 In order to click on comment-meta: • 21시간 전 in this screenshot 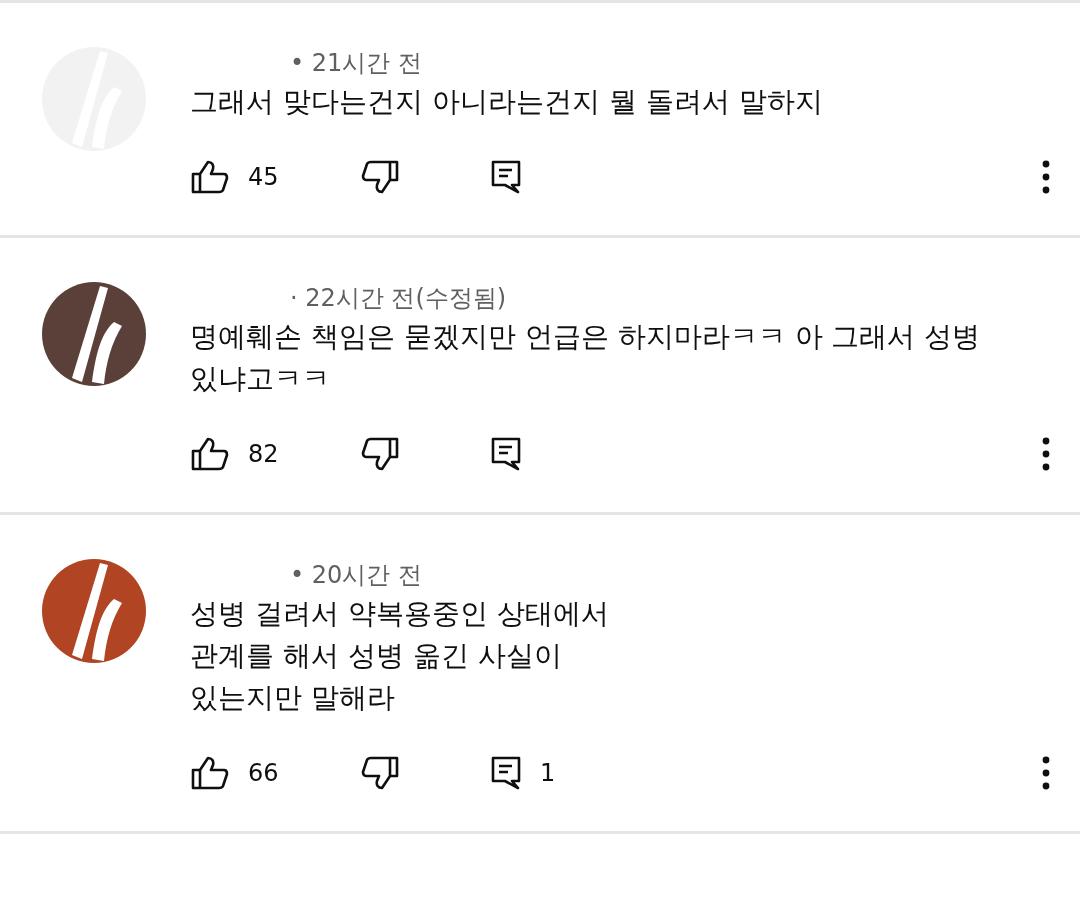, I will do `click(355, 63)`.